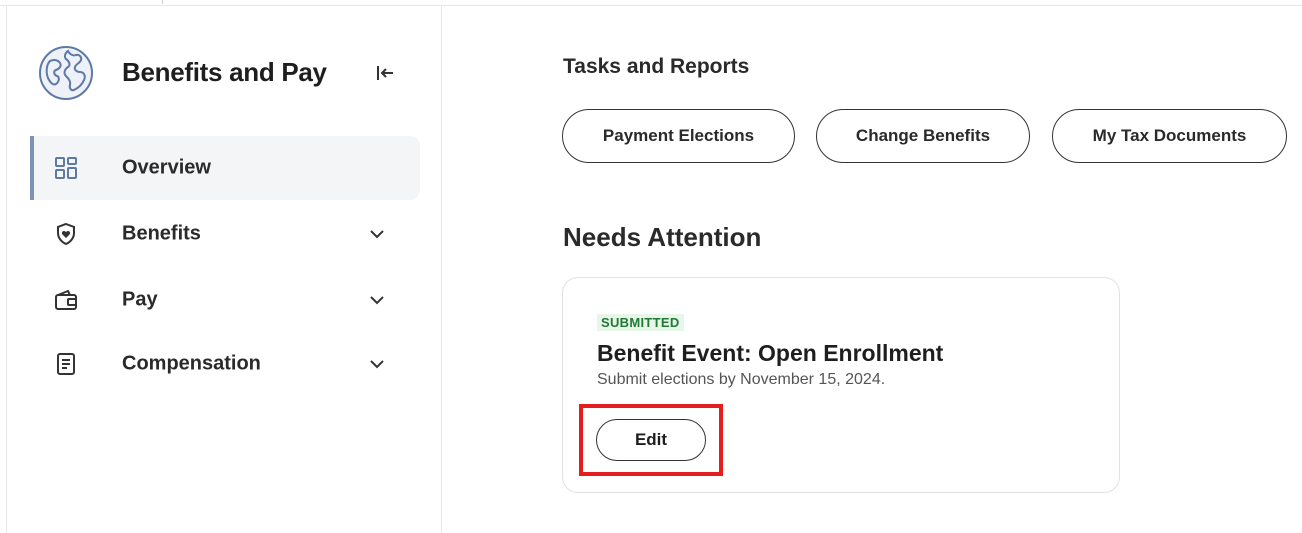 The height and width of the screenshot is (533, 1302). Describe the element at coordinates (66, 168) in the screenshot. I see `grid-icon` at that location.